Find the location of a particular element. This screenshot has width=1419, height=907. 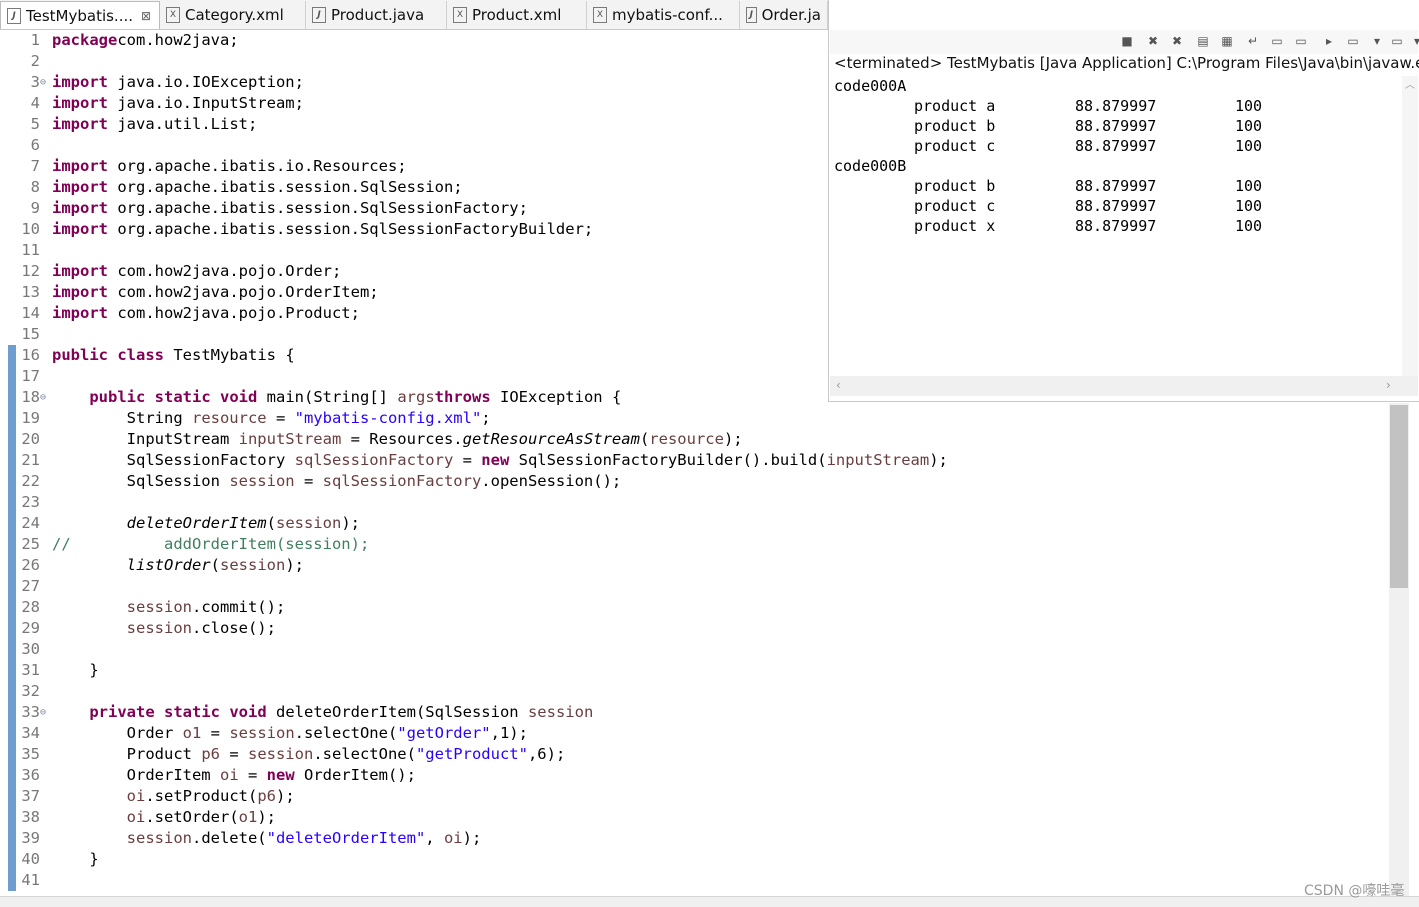

editor-tab-product-java: J Product.java is located at coordinates (376, 15).